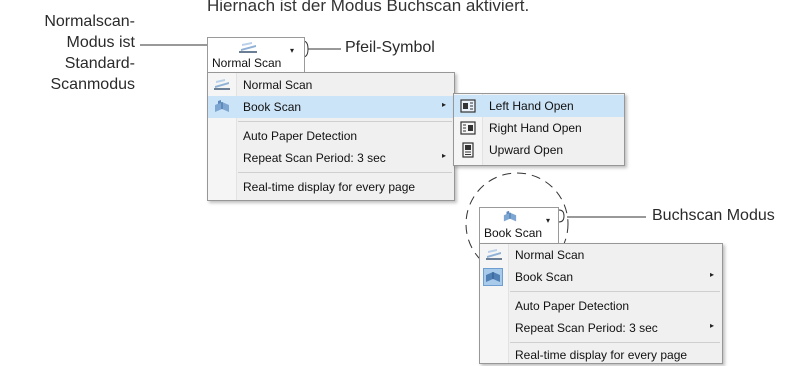 This screenshot has width=800, height=366. What do you see at coordinates (468, 150) in the screenshot?
I see `upward-open-icon` at bounding box center [468, 150].